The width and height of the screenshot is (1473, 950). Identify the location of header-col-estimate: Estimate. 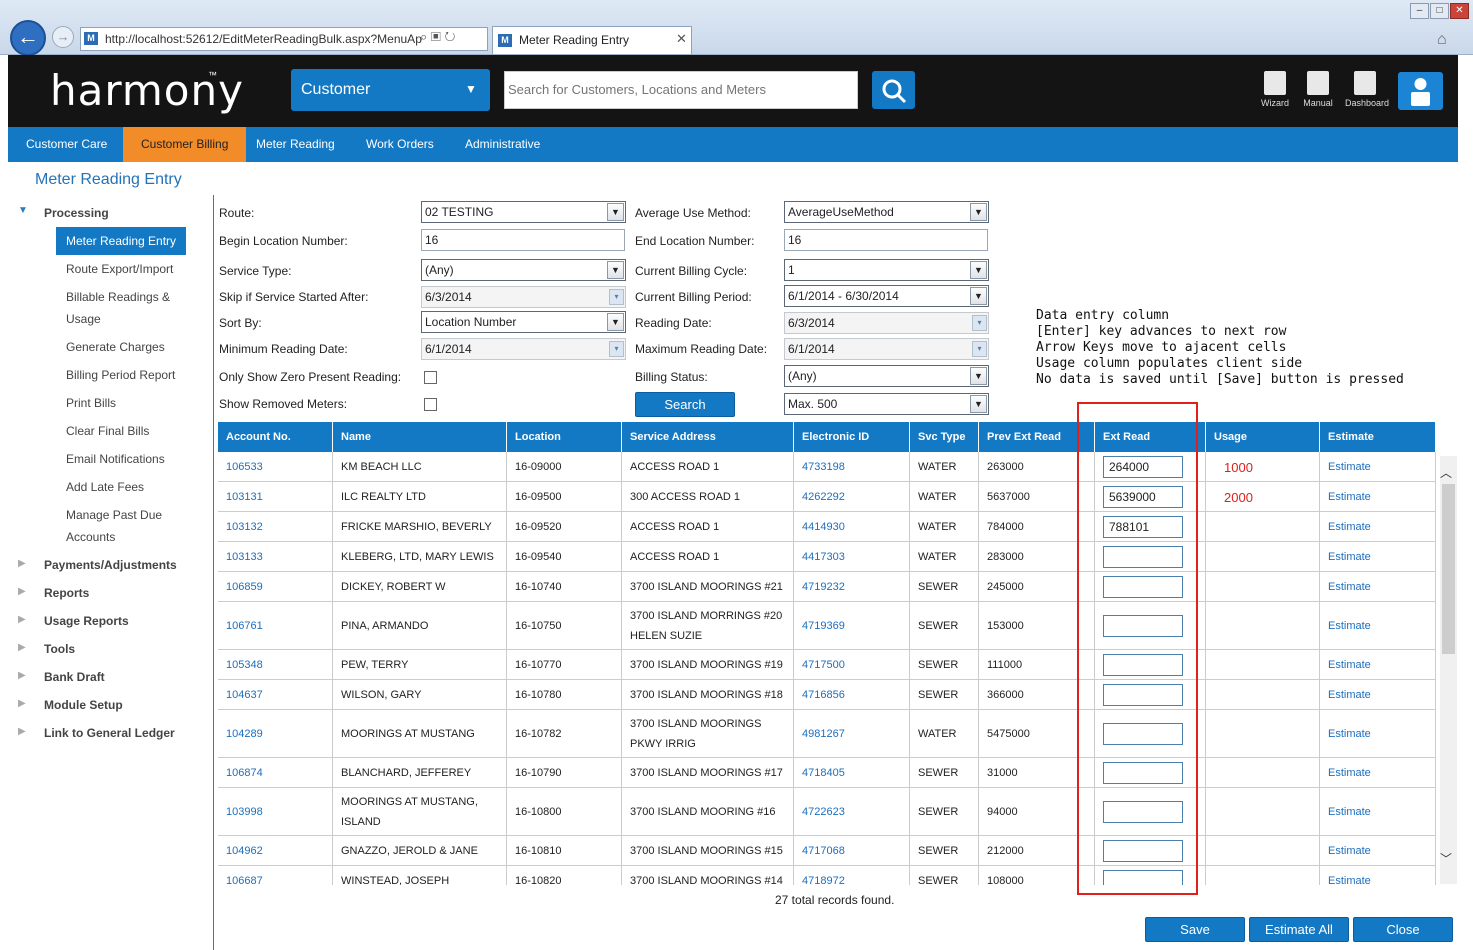
(1378, 437).